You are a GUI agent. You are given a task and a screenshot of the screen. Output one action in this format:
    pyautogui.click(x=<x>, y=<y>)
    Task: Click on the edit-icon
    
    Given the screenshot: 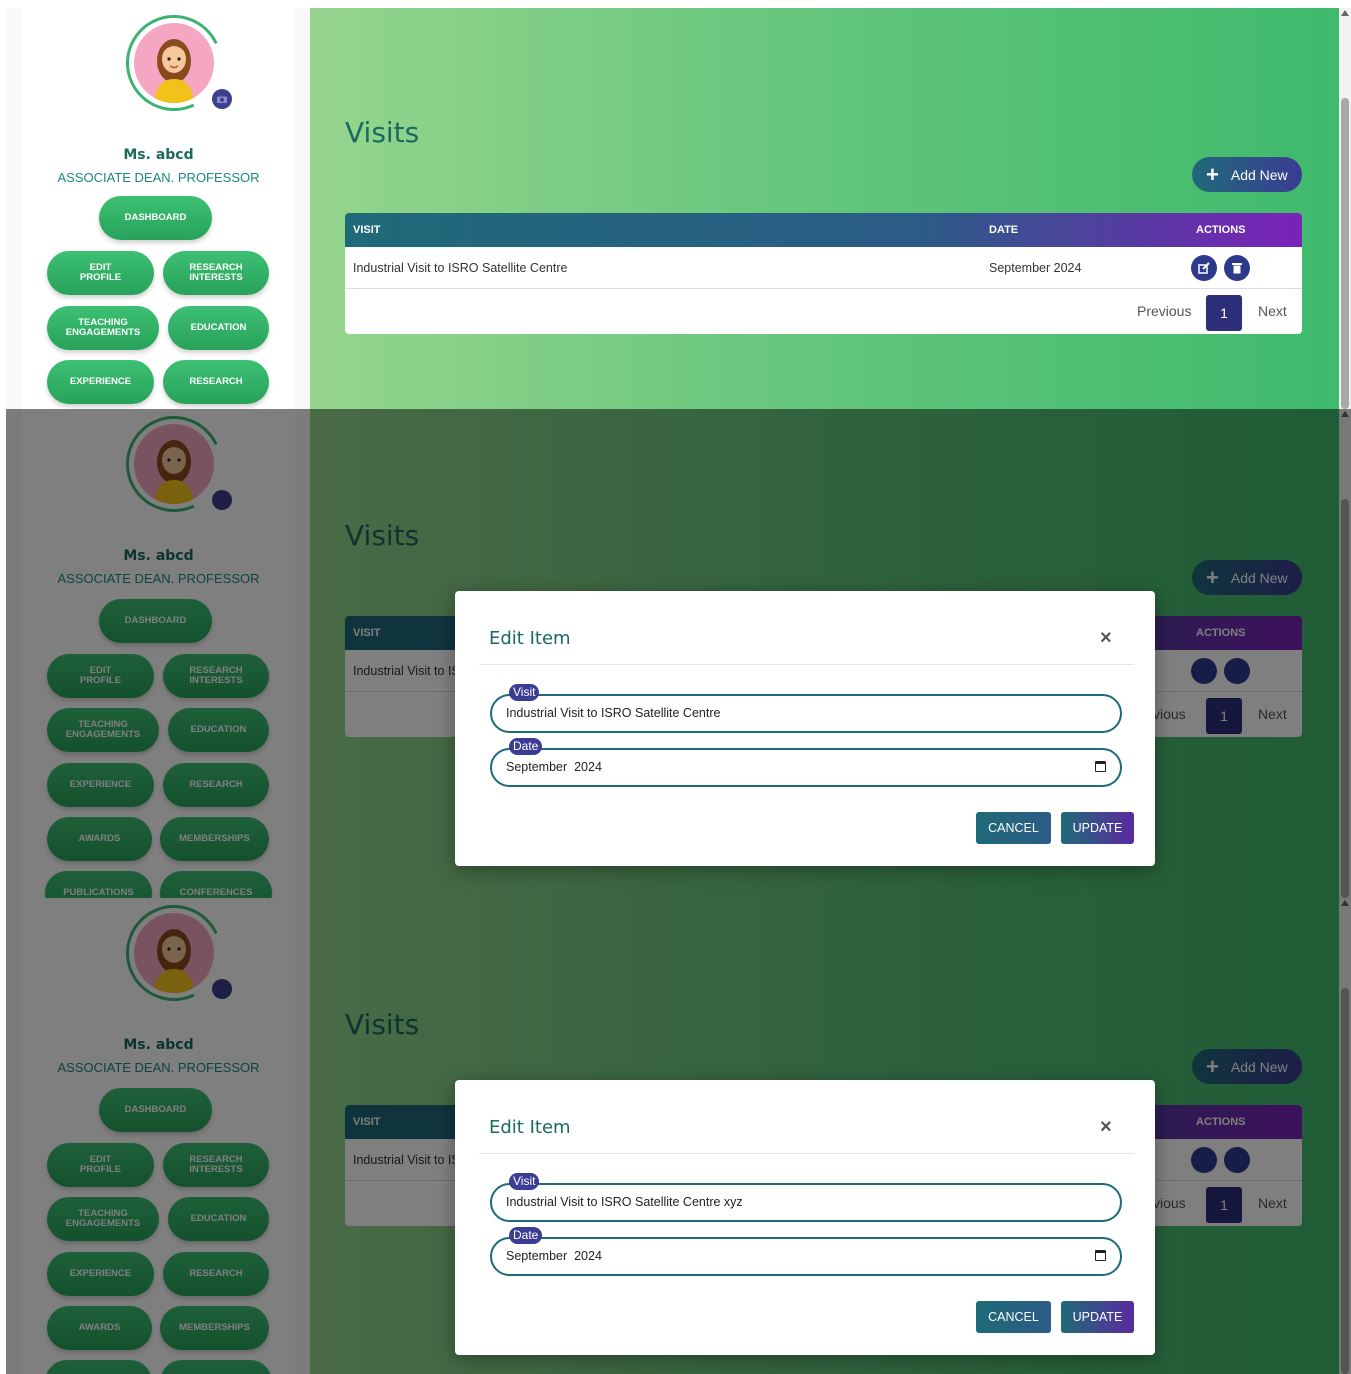 What is the action you would take?
    pyautogui.click(x=1204, y=268)
    